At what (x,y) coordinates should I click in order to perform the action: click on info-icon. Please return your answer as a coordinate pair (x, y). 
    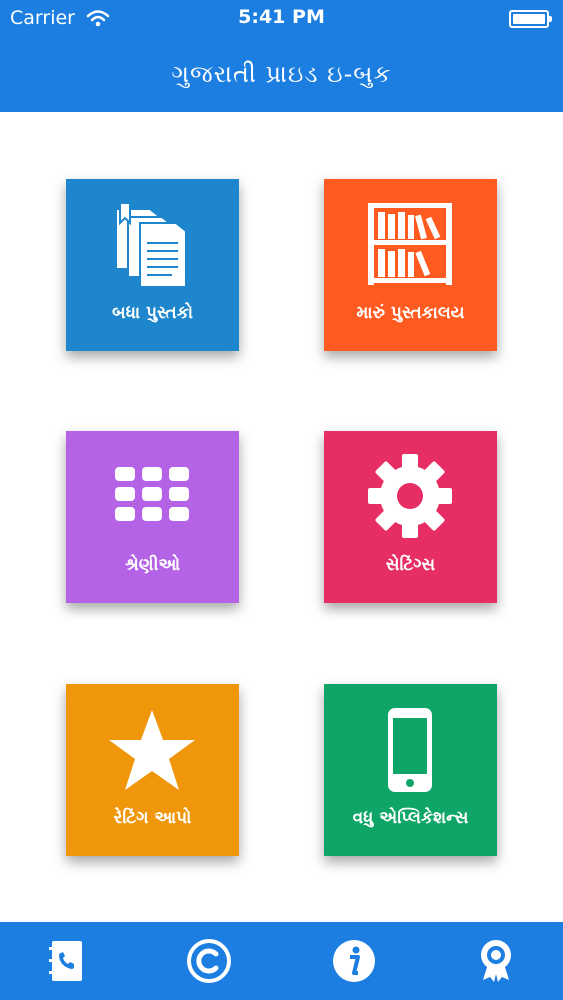
    Looking at the image, I should click on (354, 961).